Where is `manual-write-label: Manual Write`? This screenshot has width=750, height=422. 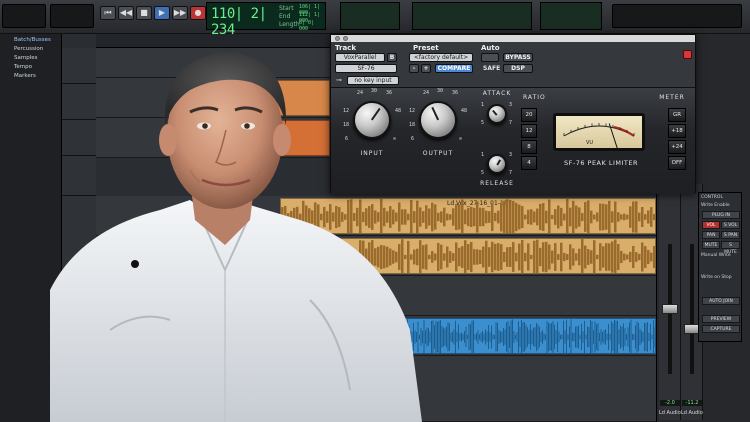 manual-write-label: Manual Write is located at coordinates (716, 255).